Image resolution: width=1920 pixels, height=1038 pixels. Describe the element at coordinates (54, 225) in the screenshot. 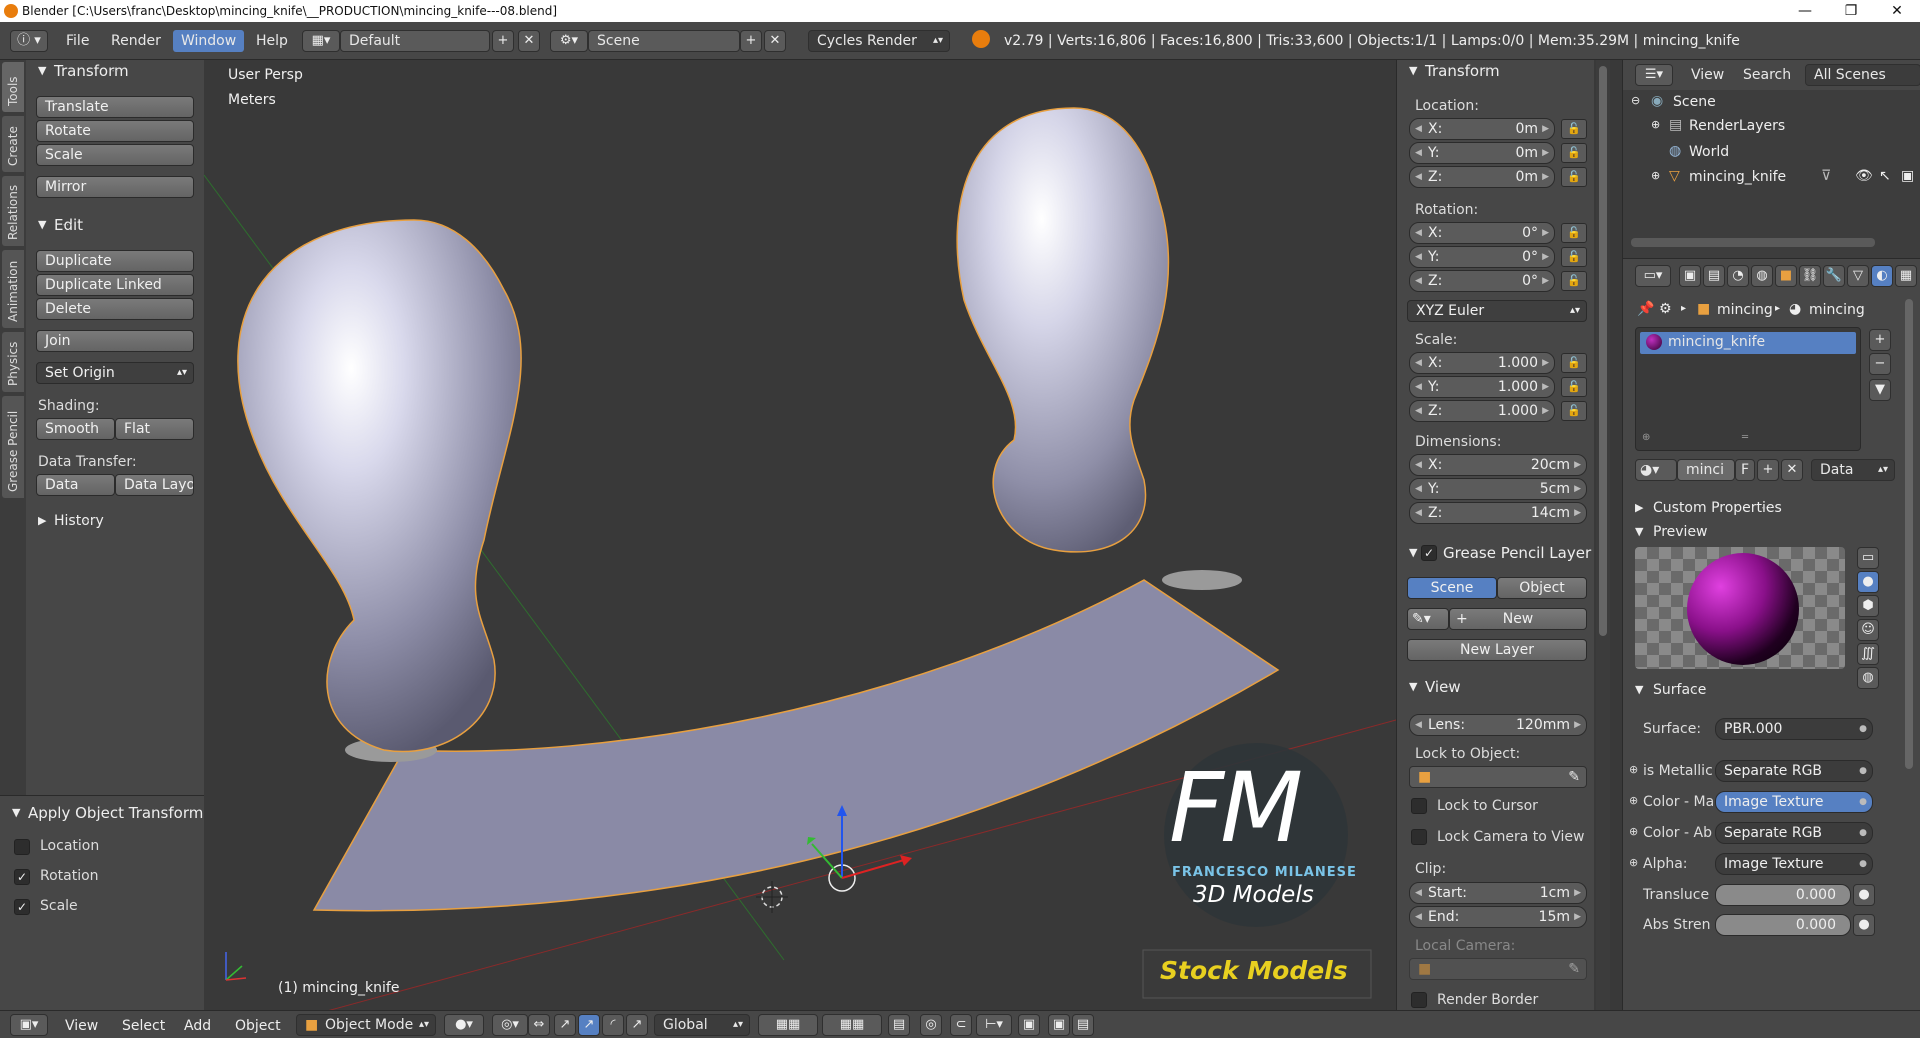

I see `edit-panel-header: ▼ Edit ⋯` at that location.